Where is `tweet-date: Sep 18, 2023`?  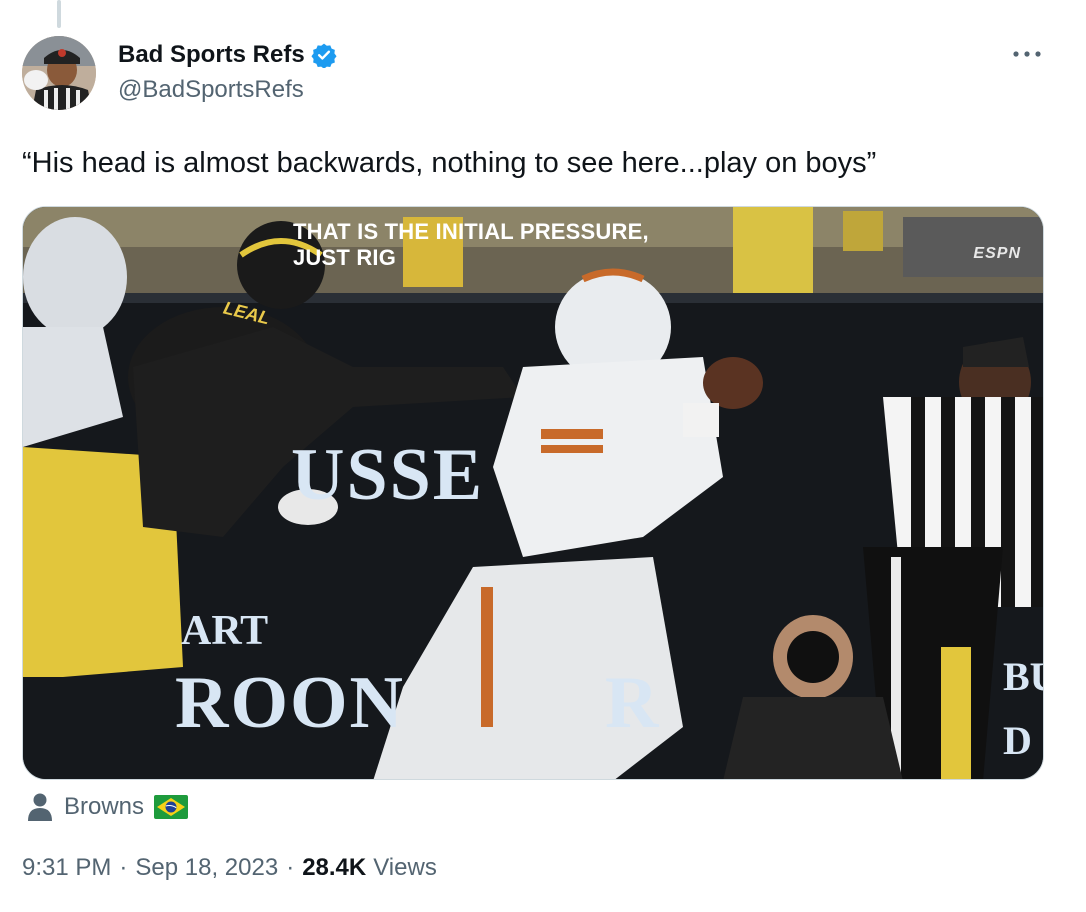
tweet-date: Sep 18, 2023 is located at coordinates (206, 868).